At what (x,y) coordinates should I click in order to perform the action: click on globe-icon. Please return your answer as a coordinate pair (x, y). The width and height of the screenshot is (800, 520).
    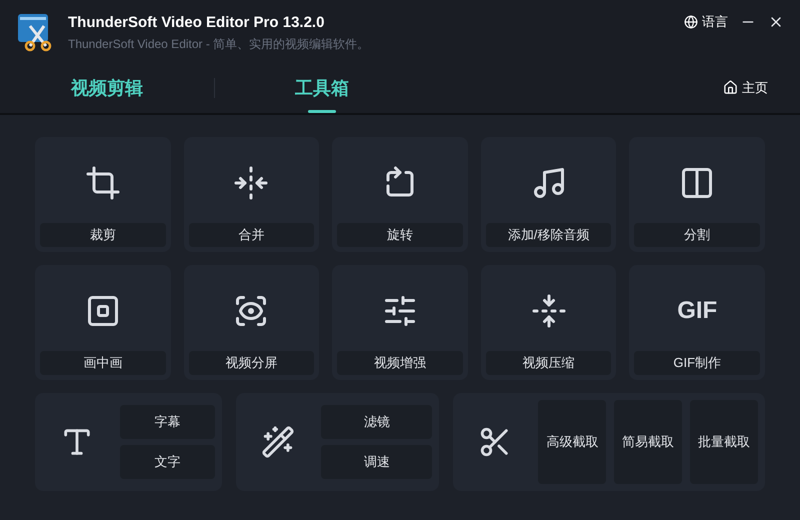
    Looking at the image, I should click on (691, 21).